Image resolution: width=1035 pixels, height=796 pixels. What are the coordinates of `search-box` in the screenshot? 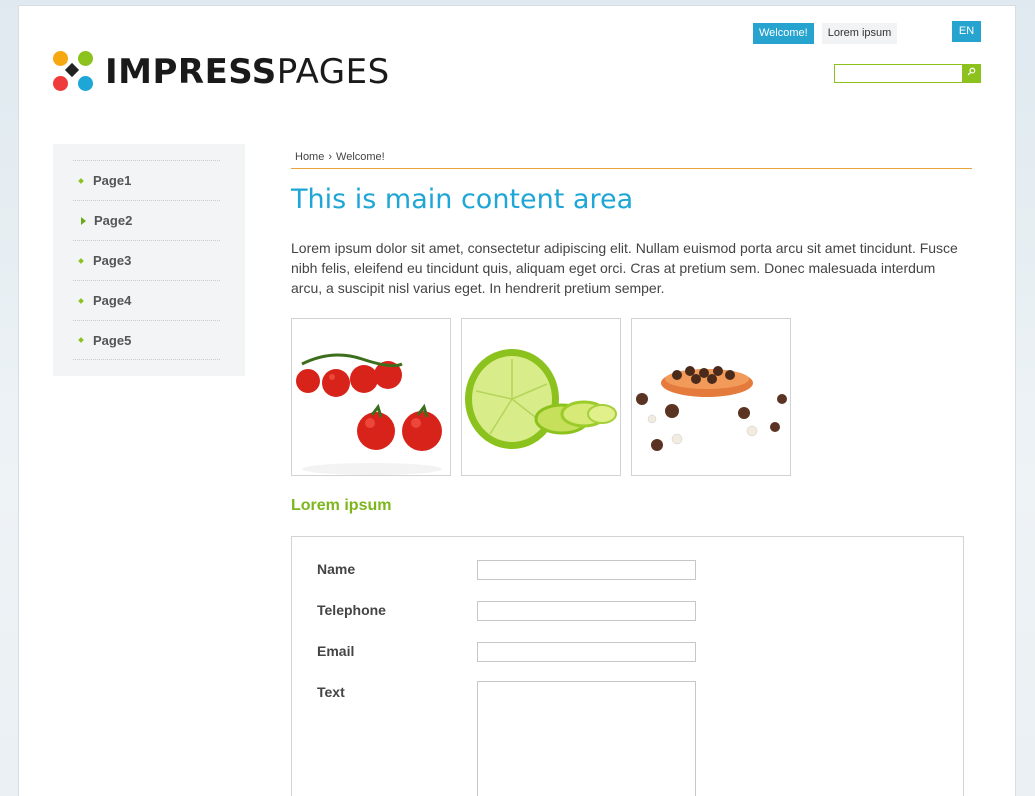 It's located at (908, 73).